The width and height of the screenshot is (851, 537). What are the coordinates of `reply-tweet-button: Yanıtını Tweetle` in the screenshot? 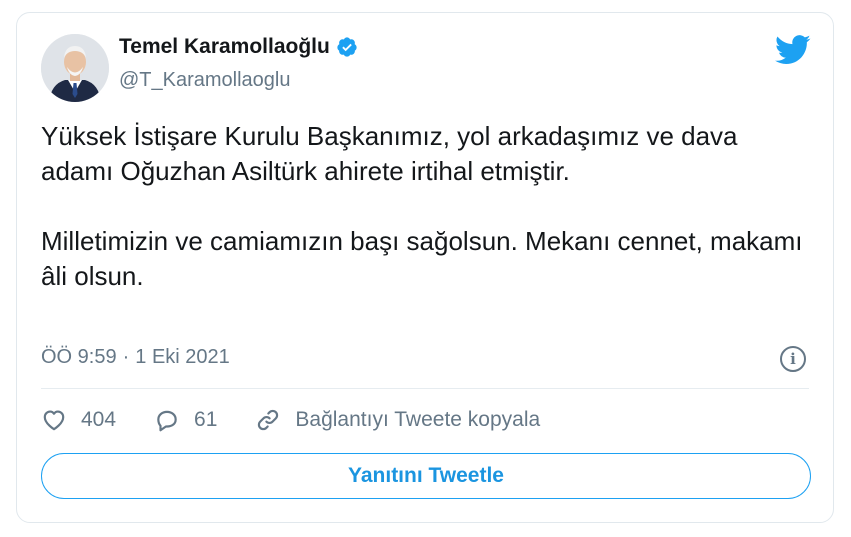 It's located at (426, 476).